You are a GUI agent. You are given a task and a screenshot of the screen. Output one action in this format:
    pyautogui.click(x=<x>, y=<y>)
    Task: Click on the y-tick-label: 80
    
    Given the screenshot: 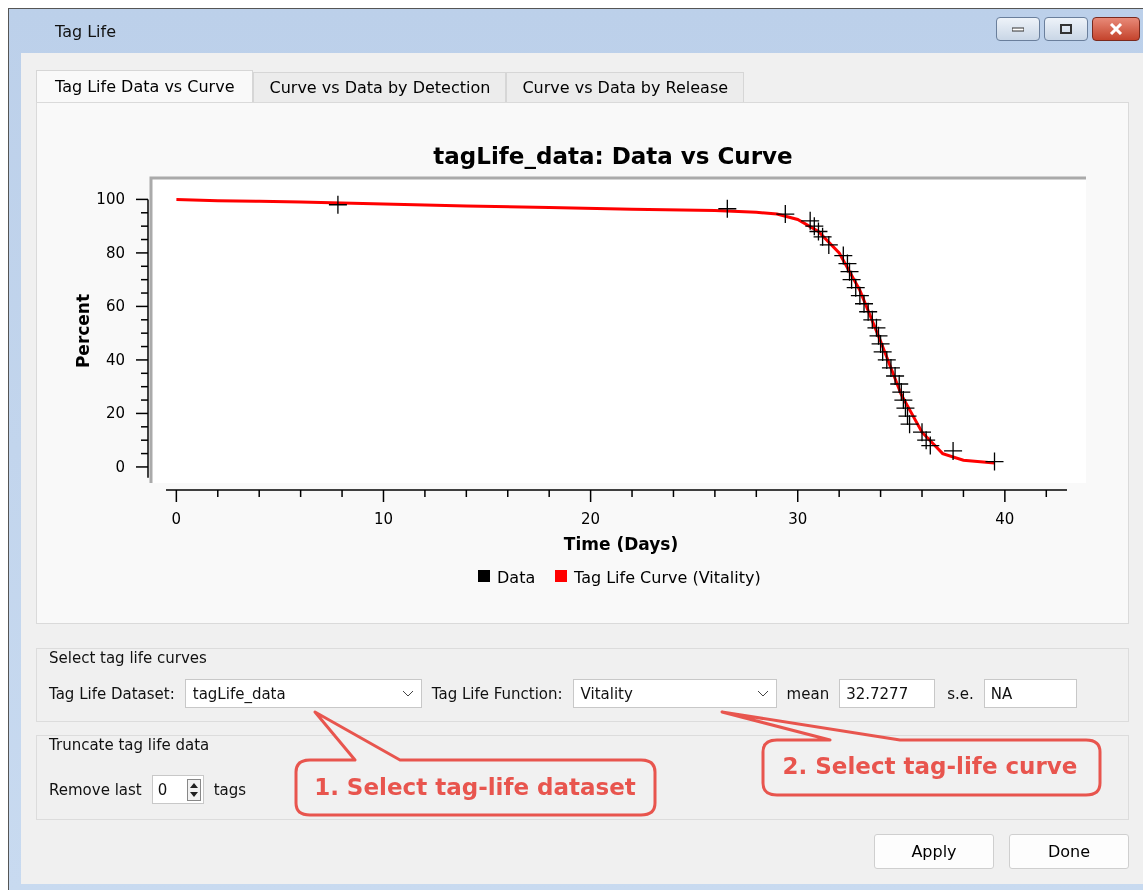 What is the action you would take?
    pyautogui.click(x=115, y=252)
    